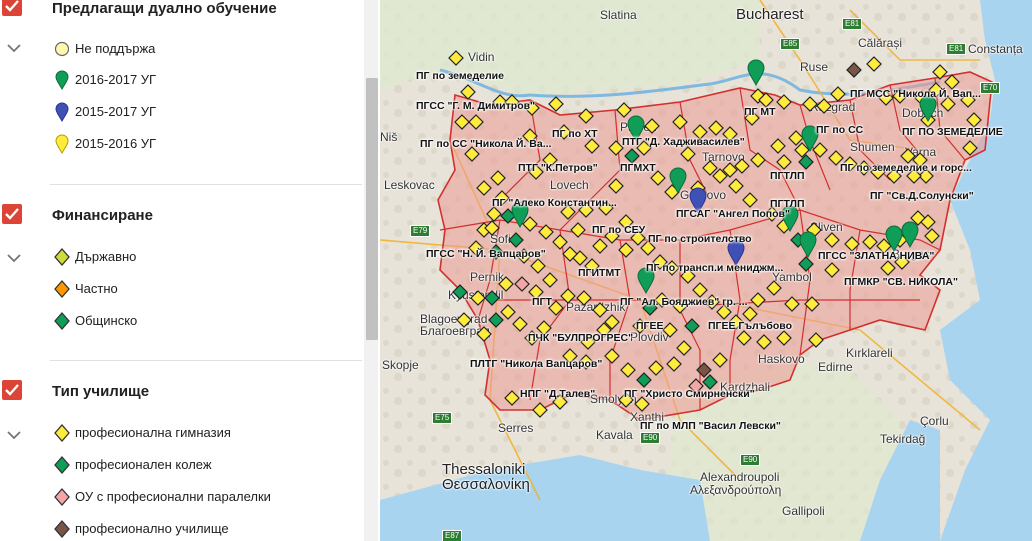  What do you see at coordinates (542, 302) in the screenshot?
I see `school-label: ПГТ` at bounding box center [542, 302].